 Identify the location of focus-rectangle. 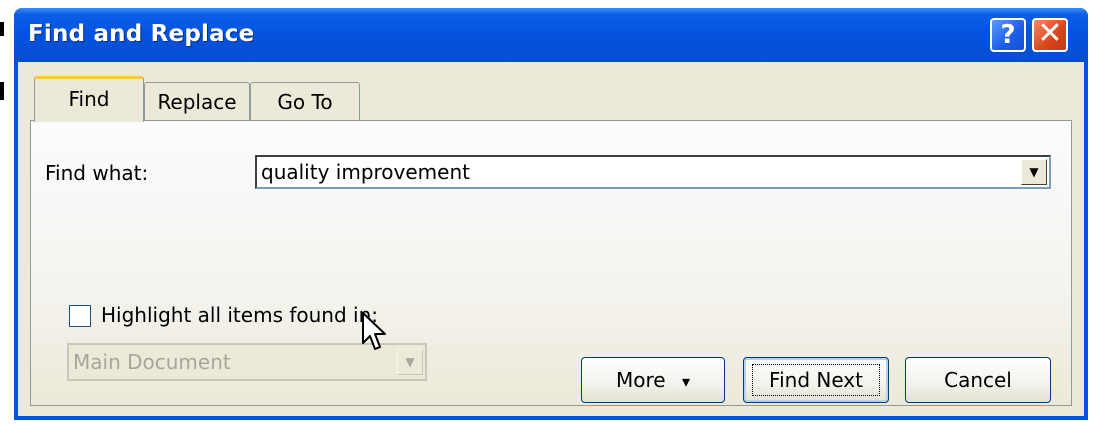
(816, 380).